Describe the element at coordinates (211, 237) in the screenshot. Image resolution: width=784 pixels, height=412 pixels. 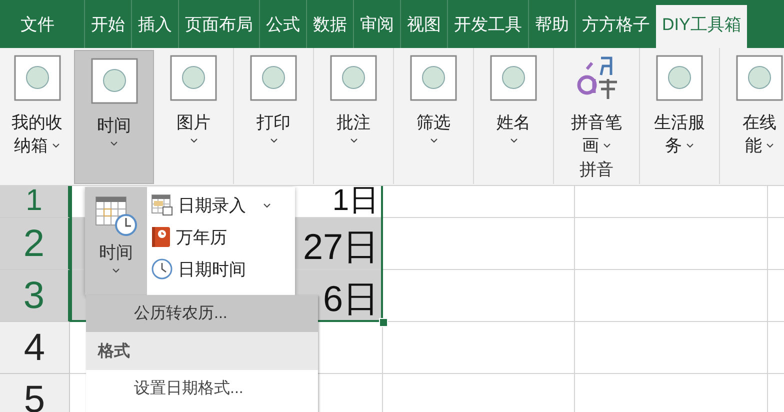
I see `menu-item: 万年历` at that location.